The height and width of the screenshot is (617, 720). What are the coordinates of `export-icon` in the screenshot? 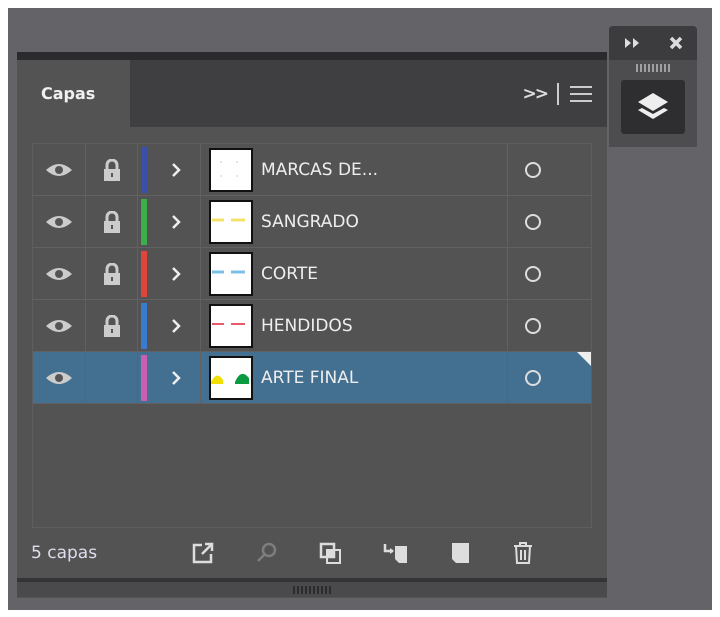 It's located at (203, 553).